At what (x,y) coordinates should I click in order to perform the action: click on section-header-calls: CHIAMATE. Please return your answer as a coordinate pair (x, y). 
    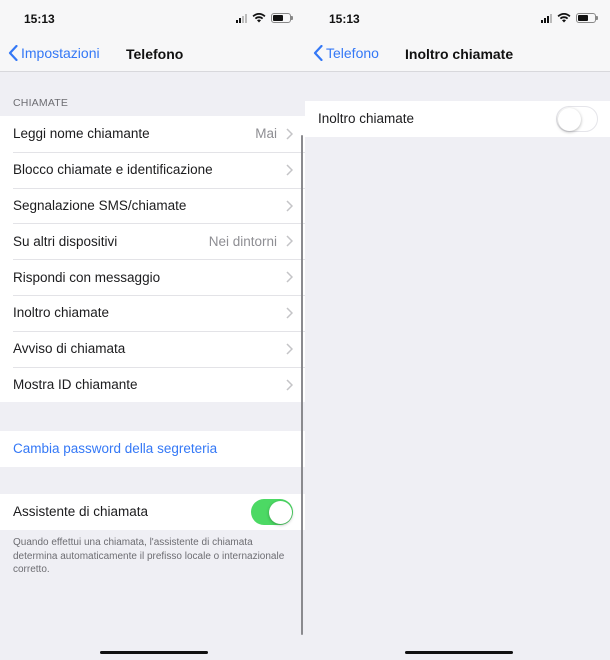
    Looking at the image, I should click on (41, 103).